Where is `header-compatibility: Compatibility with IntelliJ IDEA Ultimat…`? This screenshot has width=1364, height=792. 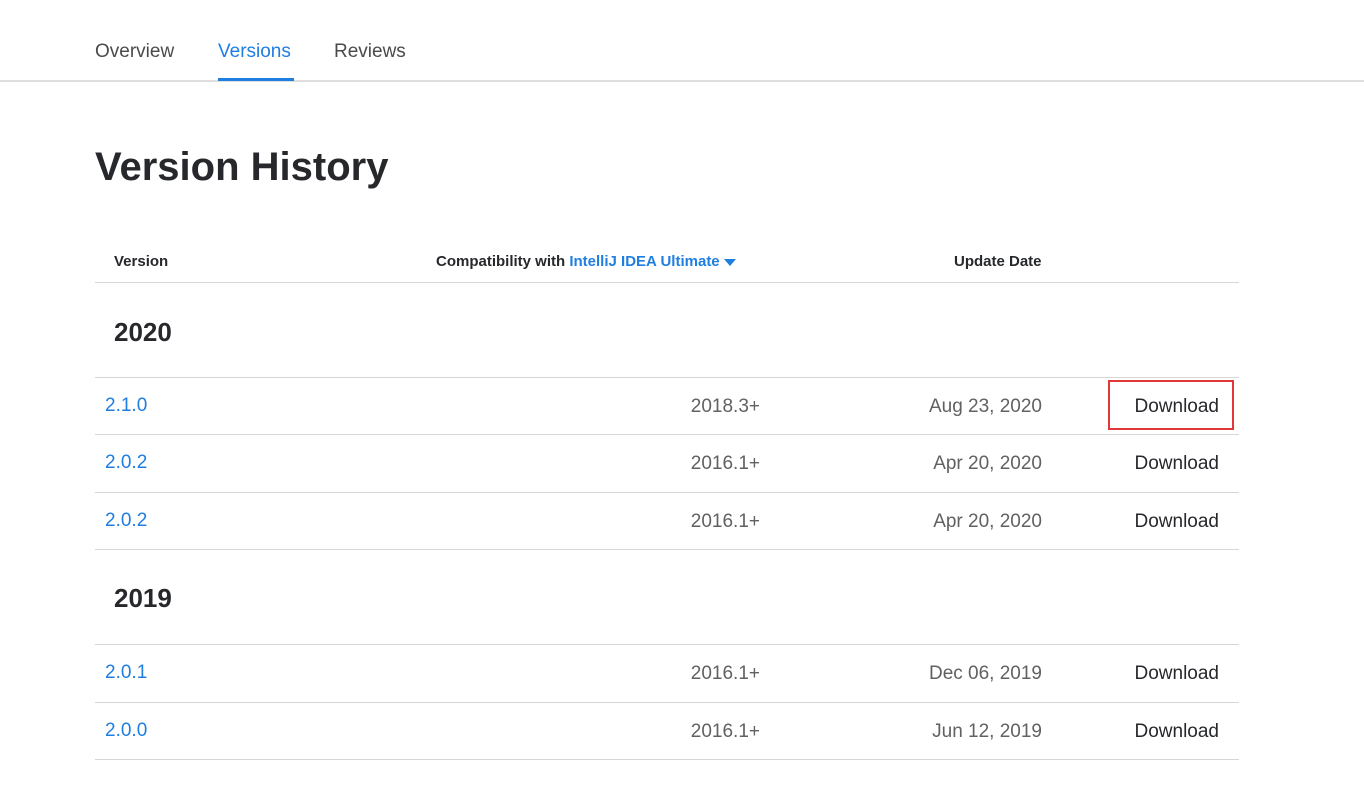
header-compatibility: Compatibility with IntelliJ IDEA Ultimat… is located at coordinates (586, 262).